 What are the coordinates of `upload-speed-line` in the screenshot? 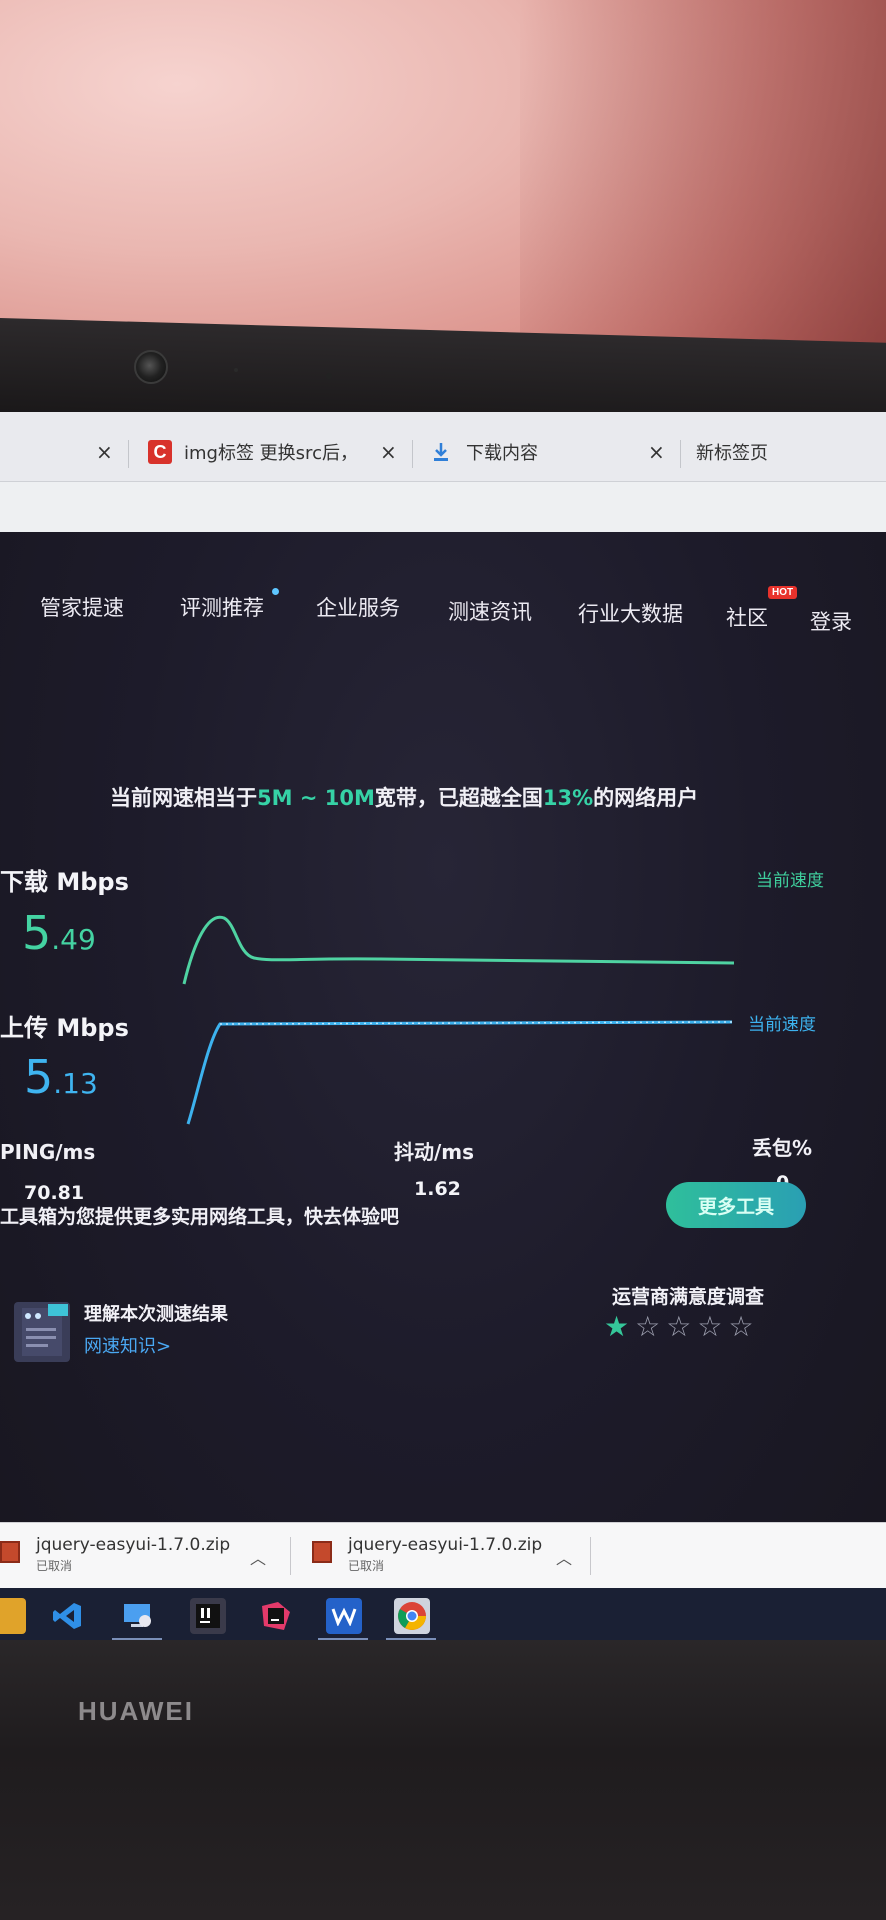 It's located at (459, 1072).